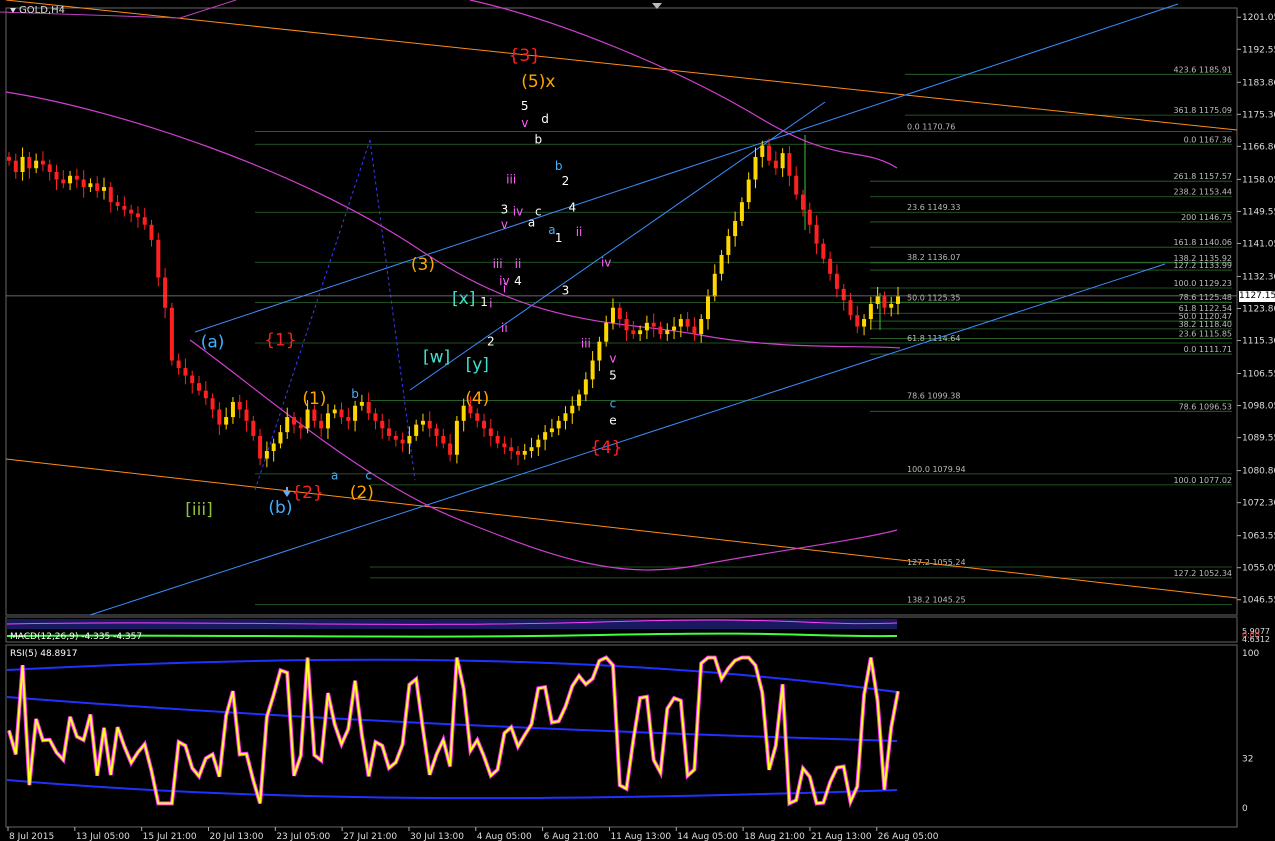 This screenshot has height=841, width=1275. I want to click on price-tick-label: 1149.55, so click(1258, 212).